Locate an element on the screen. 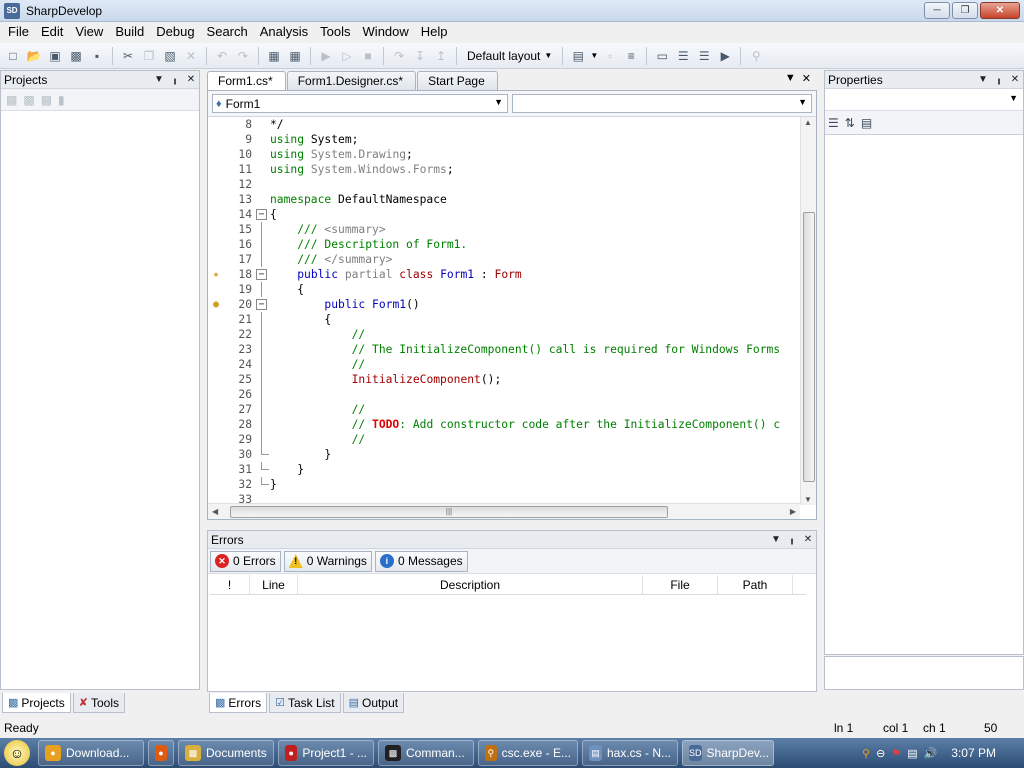 This screenshot has width=1024, height=768. categorized-icon: ☰ is located at coordinates (833, 123).